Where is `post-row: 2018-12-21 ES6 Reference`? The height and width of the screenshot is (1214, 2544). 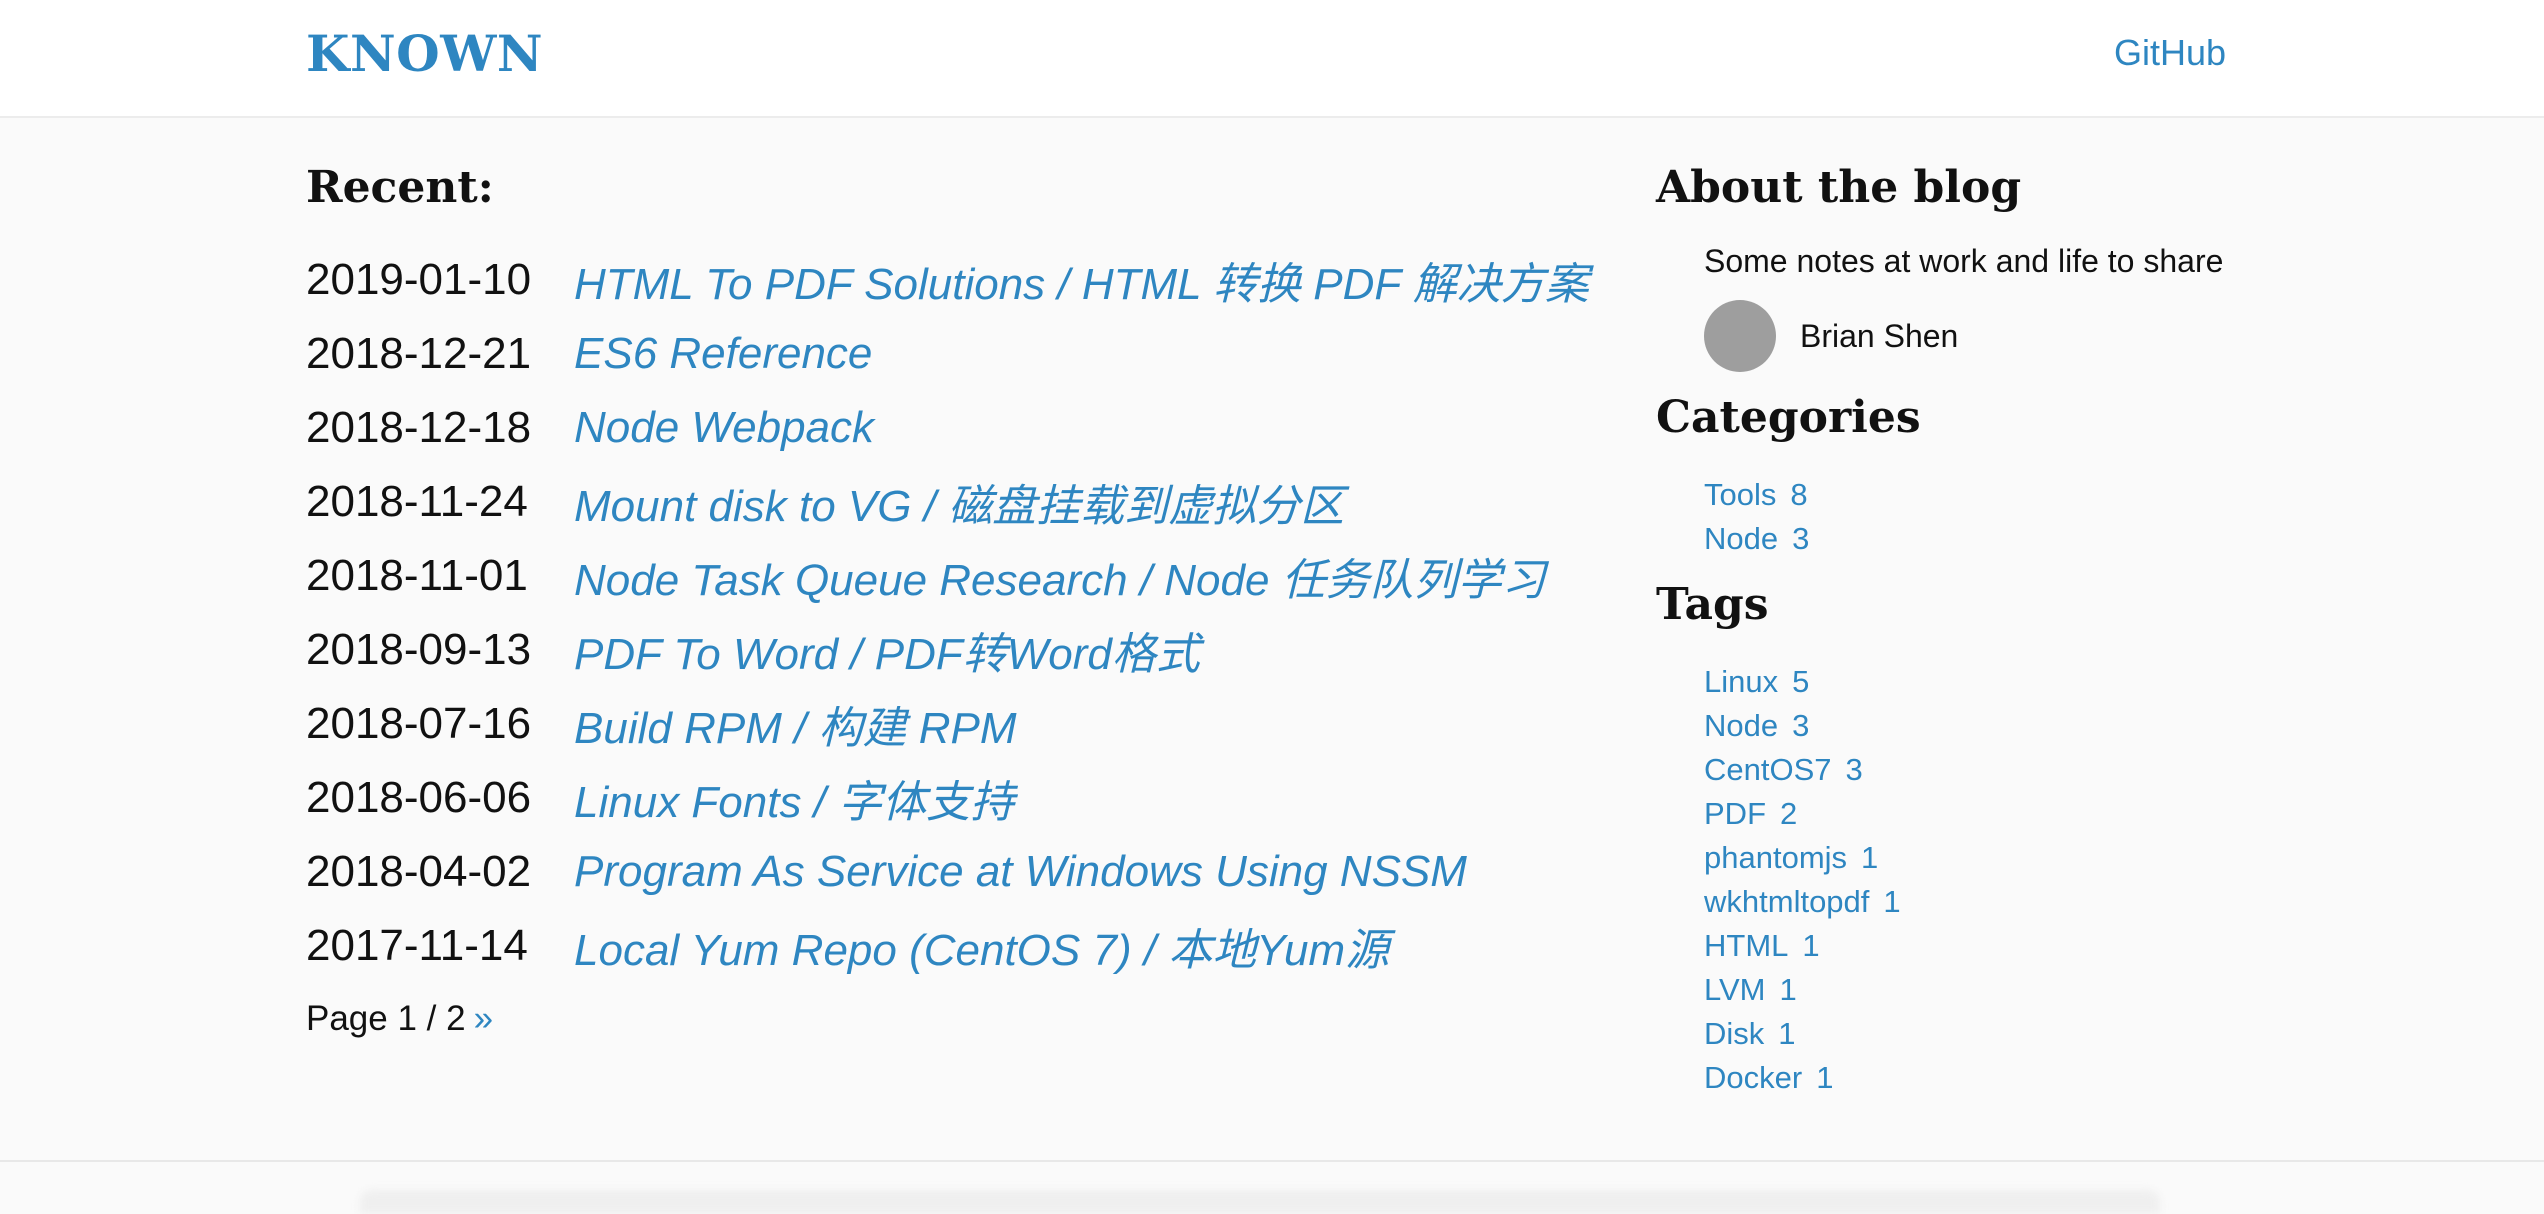 post-row: 2018-12-21 ES6 Reference is located at coordinates (956, 354).